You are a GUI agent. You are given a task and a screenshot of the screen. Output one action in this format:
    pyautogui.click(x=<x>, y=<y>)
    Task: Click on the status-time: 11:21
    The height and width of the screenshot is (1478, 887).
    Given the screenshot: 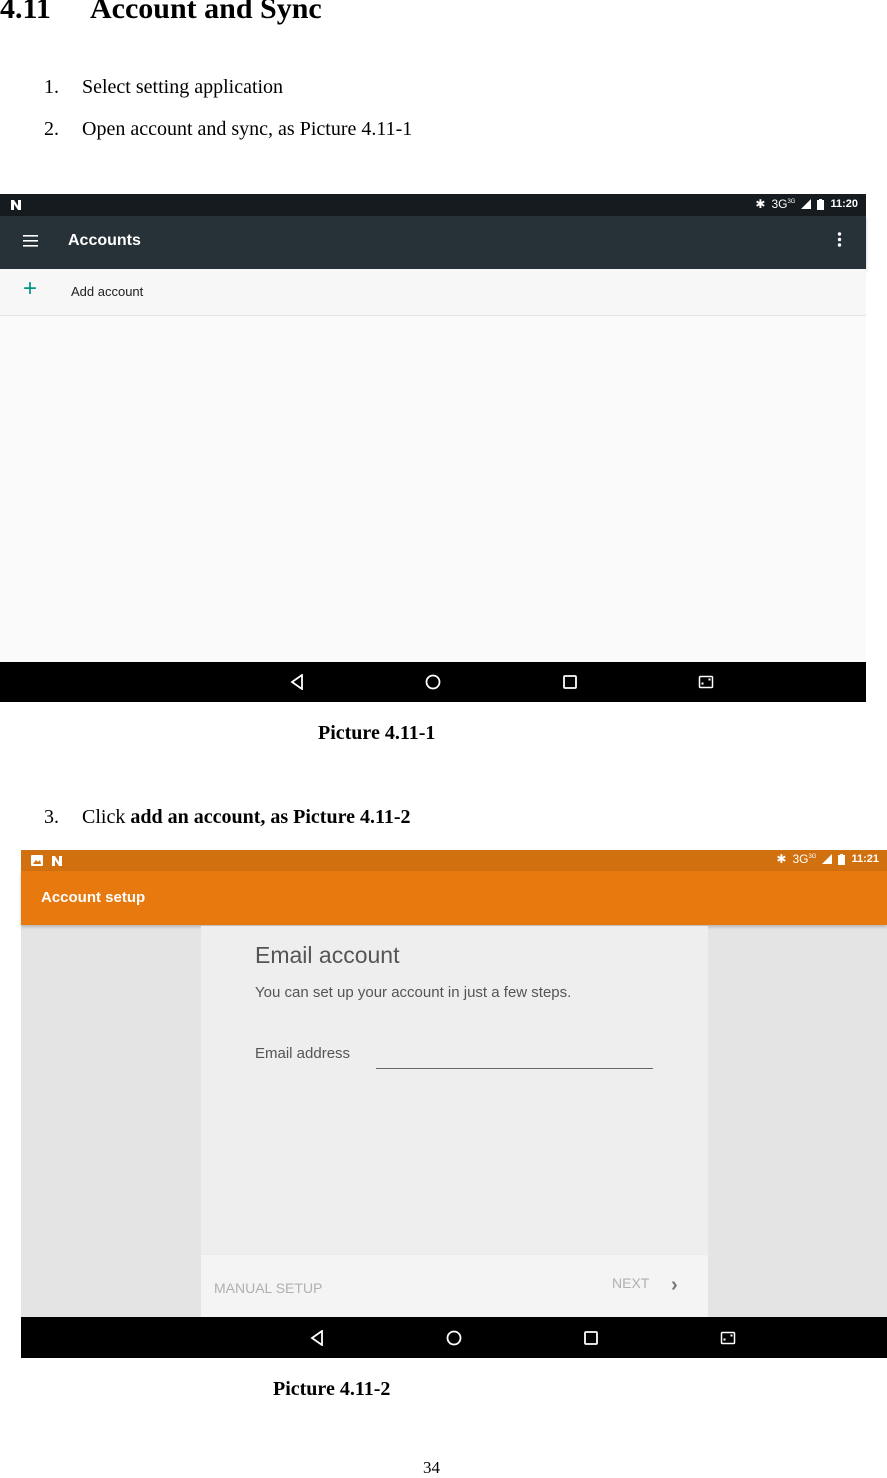 What is the action you would take?
    pyautogui.click(x=865, y=859)
    